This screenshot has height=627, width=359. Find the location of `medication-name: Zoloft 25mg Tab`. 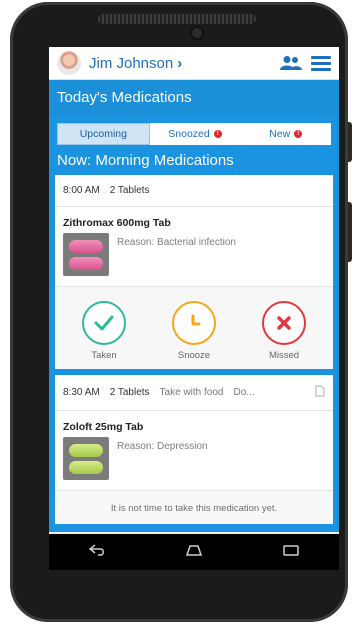

medication-name: Zoloft 25mg Tab is located at coordinates (103, 427).